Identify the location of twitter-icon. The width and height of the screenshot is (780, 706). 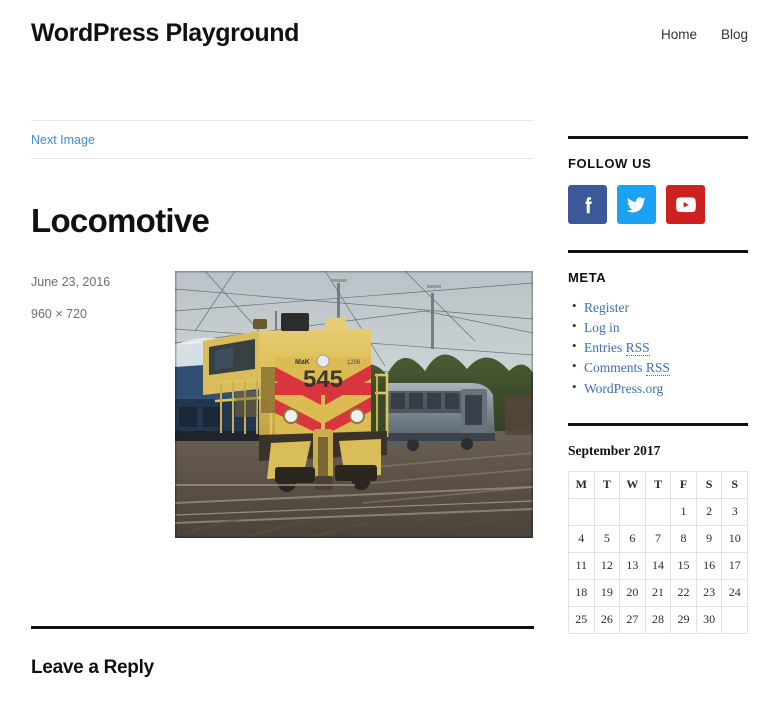
(636, 204).